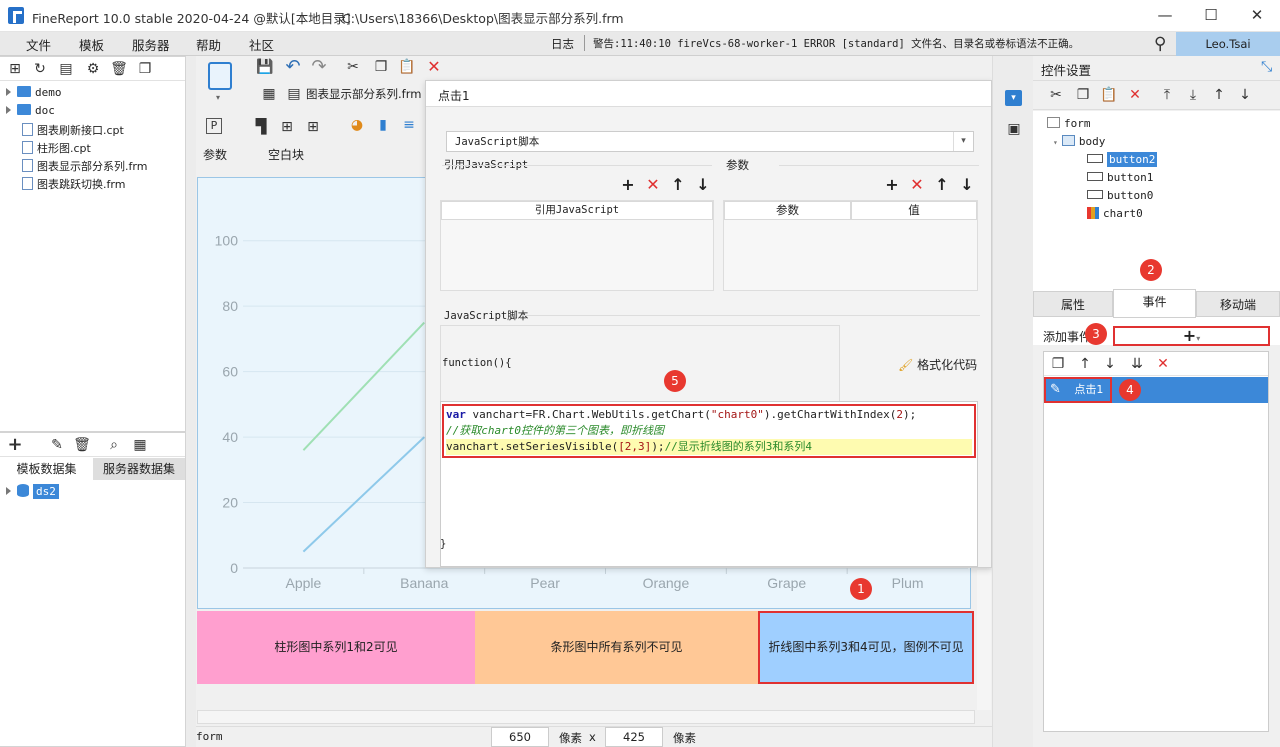 This screenshot has width=1280, height=747. Describe the element at coordinates (409, 125) in the screenshot. I see `bar-h-chart-icon: ≡` at that location.